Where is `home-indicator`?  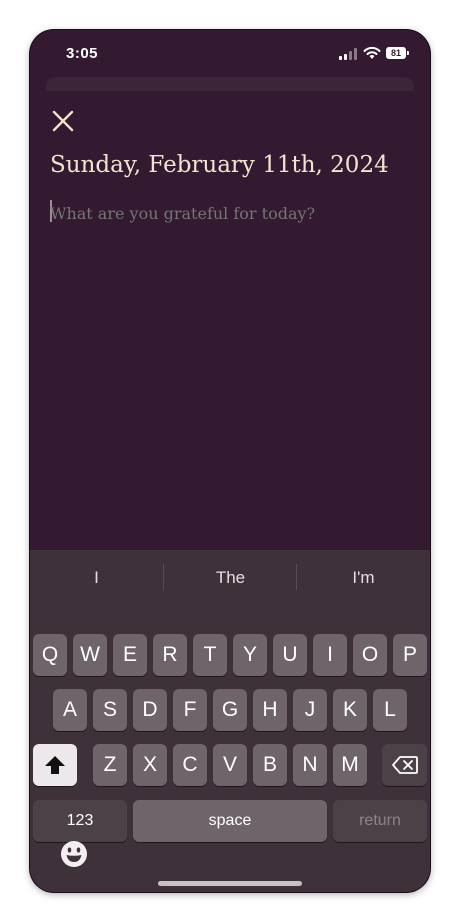 home-indicator is located at coordinates (230, 883).